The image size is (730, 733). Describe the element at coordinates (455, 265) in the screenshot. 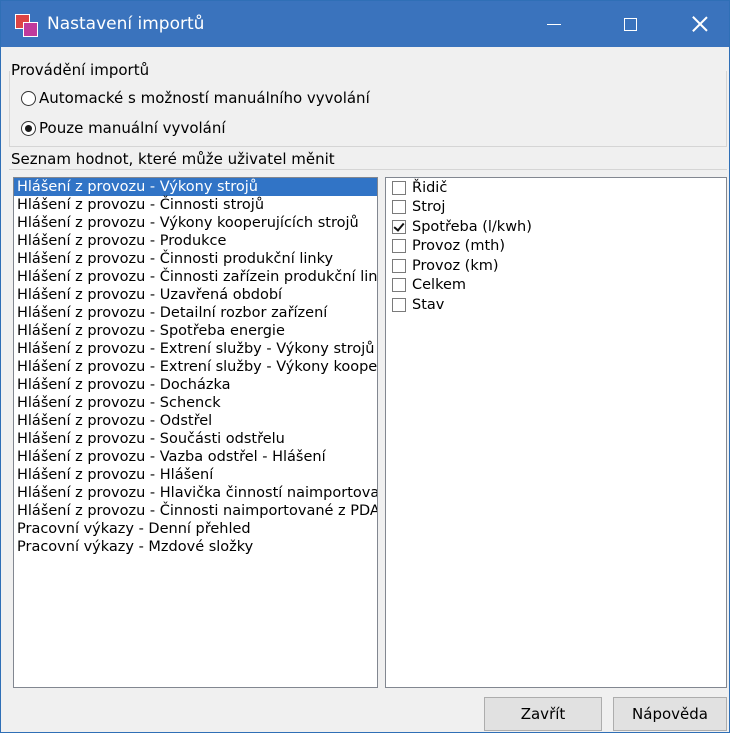

I see `field-label: Provoz (km)` at that location.